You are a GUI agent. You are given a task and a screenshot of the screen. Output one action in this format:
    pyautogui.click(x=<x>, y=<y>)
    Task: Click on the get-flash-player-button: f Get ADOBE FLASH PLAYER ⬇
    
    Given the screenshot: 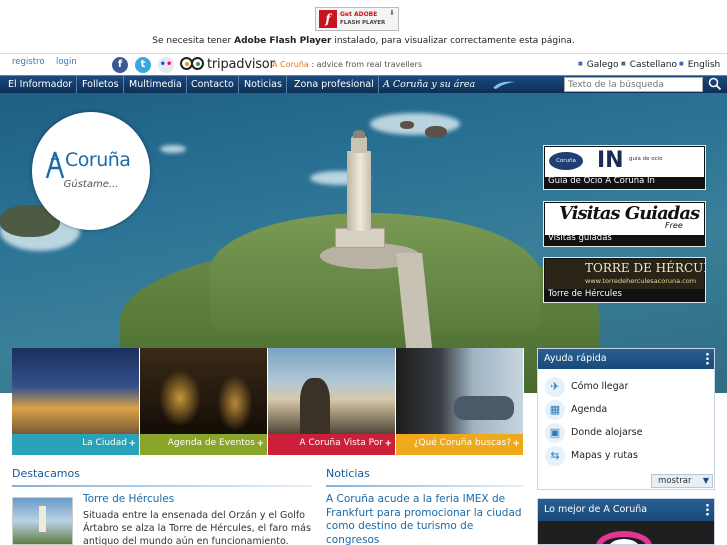 What is the action you would take?
    pyautogui.click(x=357, y=19)
    